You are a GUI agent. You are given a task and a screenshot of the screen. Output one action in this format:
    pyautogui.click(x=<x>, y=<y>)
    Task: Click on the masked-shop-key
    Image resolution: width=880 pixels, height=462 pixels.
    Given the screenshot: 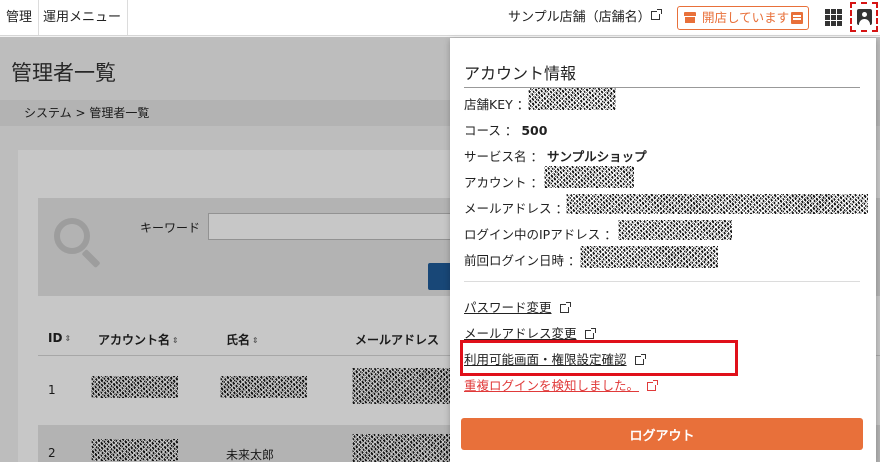 What is the action you would take?
    pyautogui.click(x=572, y=99)
    